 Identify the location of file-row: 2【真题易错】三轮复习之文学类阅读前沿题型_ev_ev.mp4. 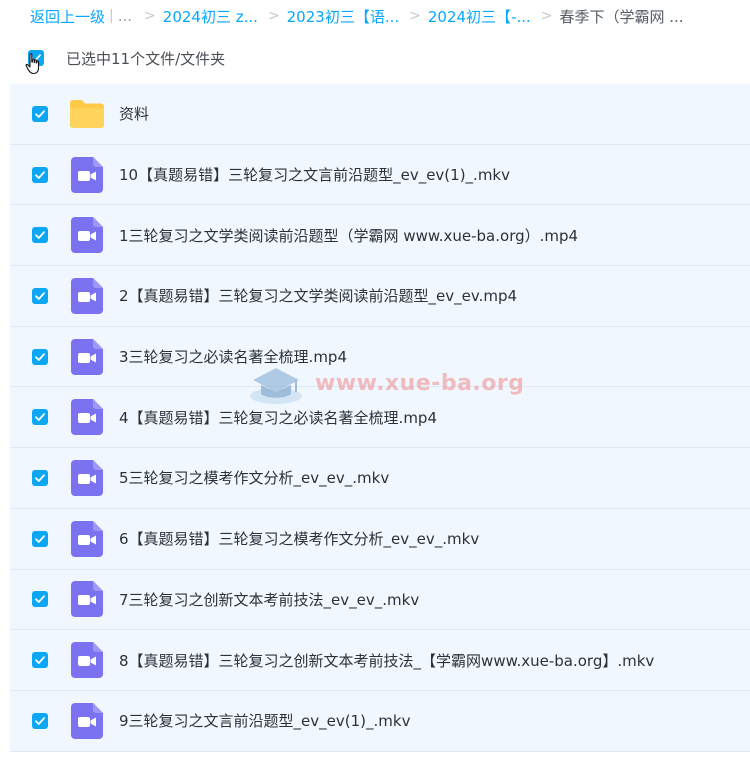
(380, 296).